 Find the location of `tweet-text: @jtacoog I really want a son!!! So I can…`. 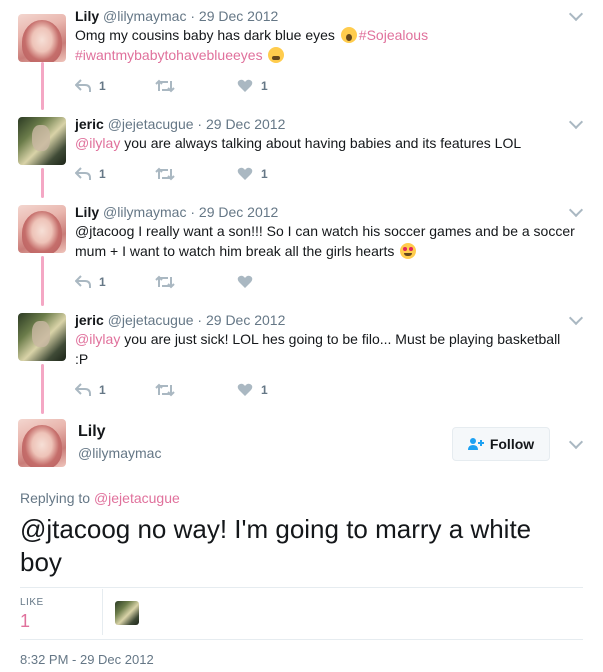

tweet-text: @jtacoog I really want a son!!! So I can… is located at coordinates (325, 241).